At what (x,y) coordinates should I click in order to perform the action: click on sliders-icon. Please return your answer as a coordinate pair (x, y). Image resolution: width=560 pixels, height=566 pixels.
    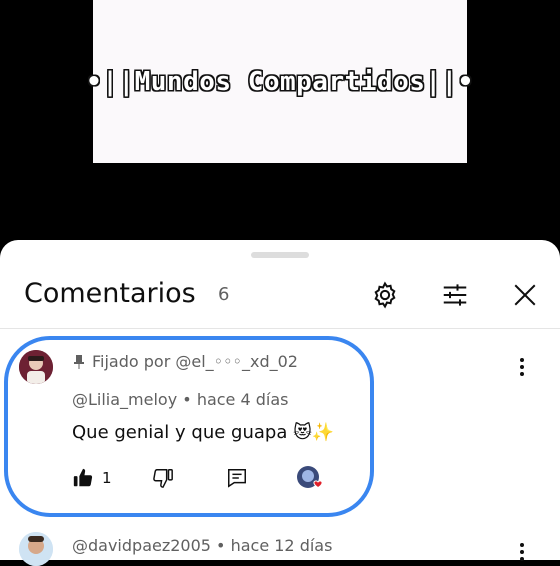
    Looking at the image, I should click on (455, 295).